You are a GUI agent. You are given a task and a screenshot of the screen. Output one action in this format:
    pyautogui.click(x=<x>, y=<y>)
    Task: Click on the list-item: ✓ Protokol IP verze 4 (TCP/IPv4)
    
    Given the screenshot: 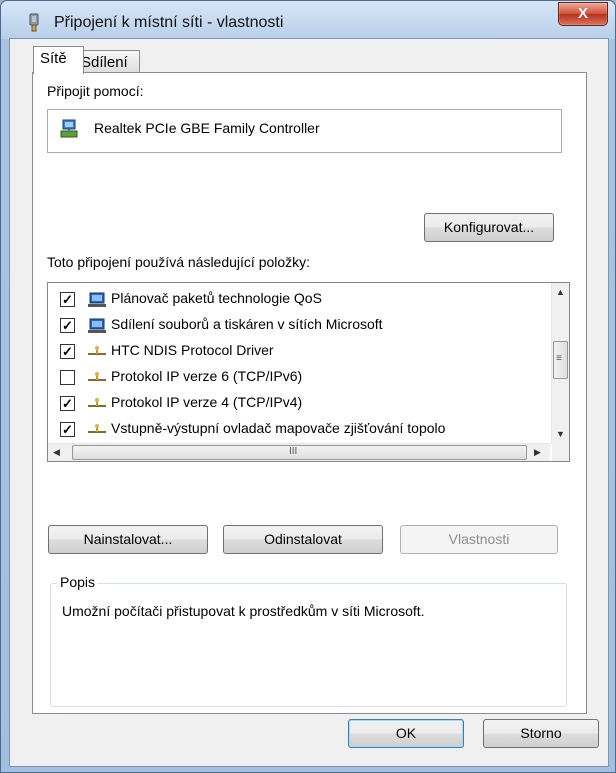 What is the action you would take?
    pyautogui.click(x=293, y=404)
    